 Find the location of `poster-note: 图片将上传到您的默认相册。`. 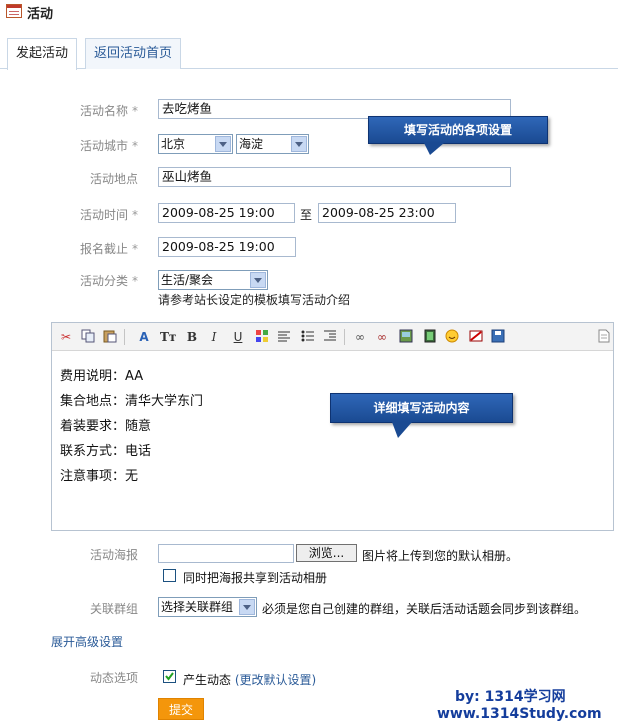

poster-note: 图片将上传到您的默认相册。 is located at coordinates (440, 556).